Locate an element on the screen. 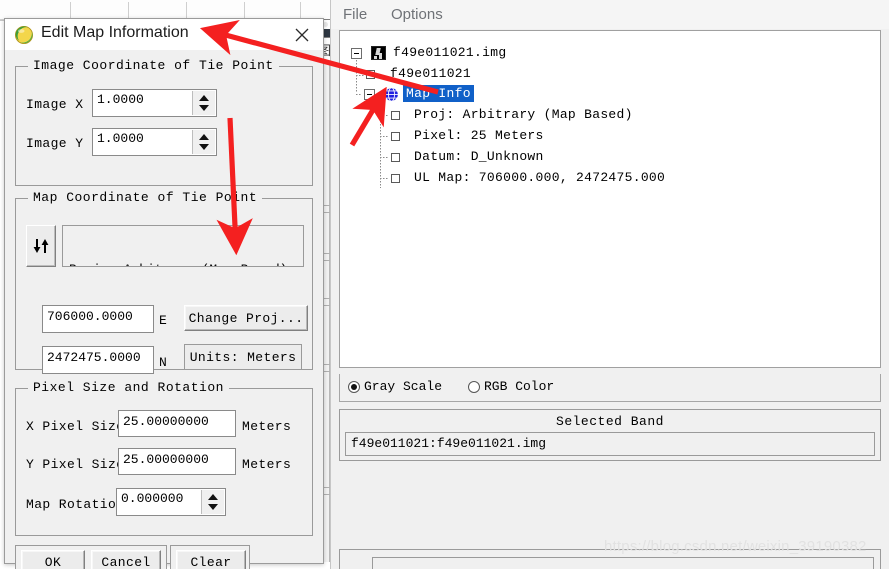 The height and width of the screenshot is (569, 889). image-y-spinner-icon is located at coordinates (203, 142).